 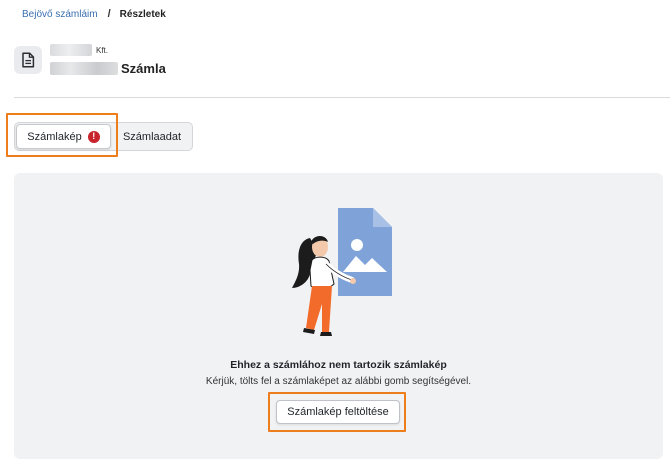 I want to click on tab-invoice-data: Számlaadat, so click(x=152, y=136).